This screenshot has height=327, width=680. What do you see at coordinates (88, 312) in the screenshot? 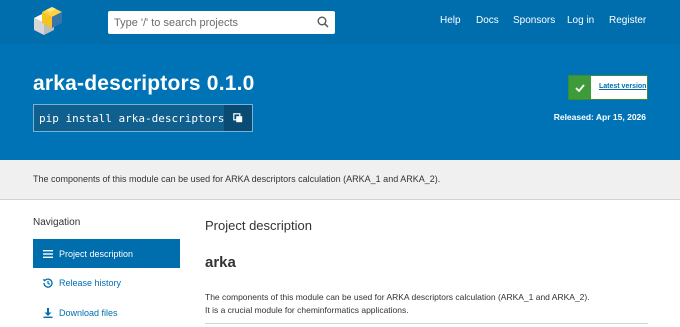
I see `sidebar-item-label: Download files` at bounding box center [88, 312].